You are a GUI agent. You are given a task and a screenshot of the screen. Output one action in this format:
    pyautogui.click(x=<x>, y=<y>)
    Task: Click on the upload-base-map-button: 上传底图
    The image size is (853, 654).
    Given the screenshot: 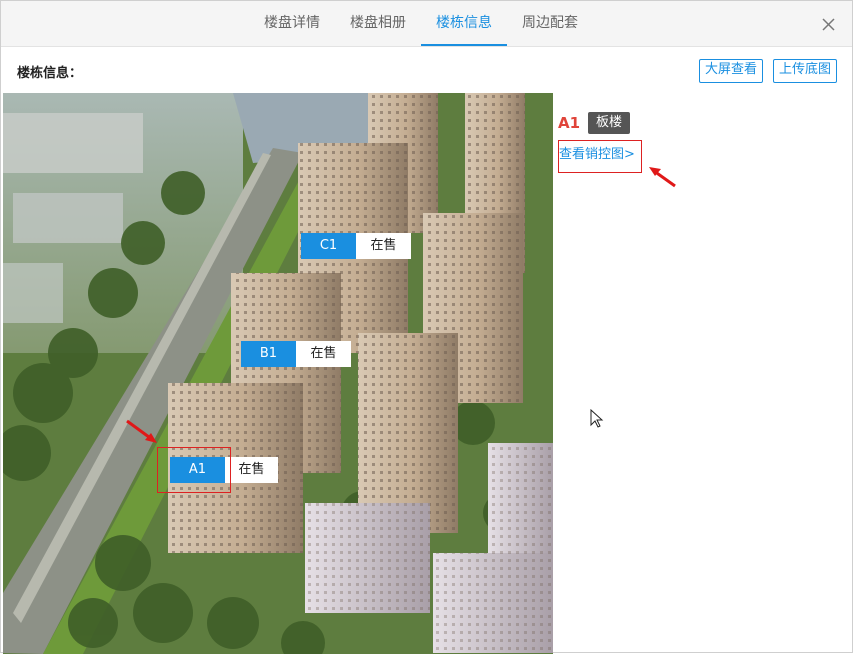 What is the action you would take?
    pyautogui.click(x=805, y=71)
    